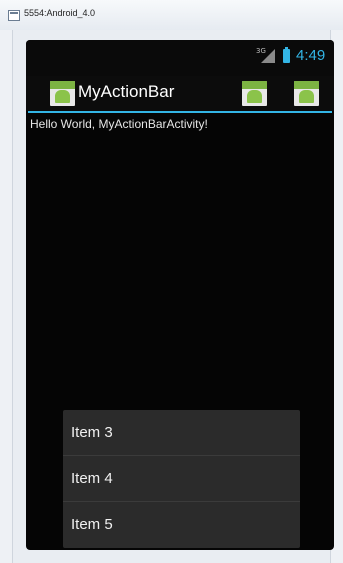  Describe the element at coordinates (62, 85) in the screenshot. I see `app-icon-top` at that location.